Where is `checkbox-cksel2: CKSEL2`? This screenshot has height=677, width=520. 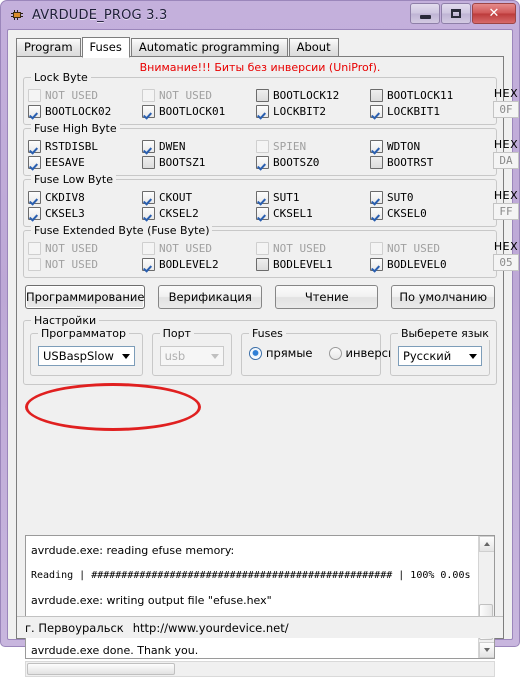
checkbox-cksel2: CKSEL2 is located at coordinates (199, 213).